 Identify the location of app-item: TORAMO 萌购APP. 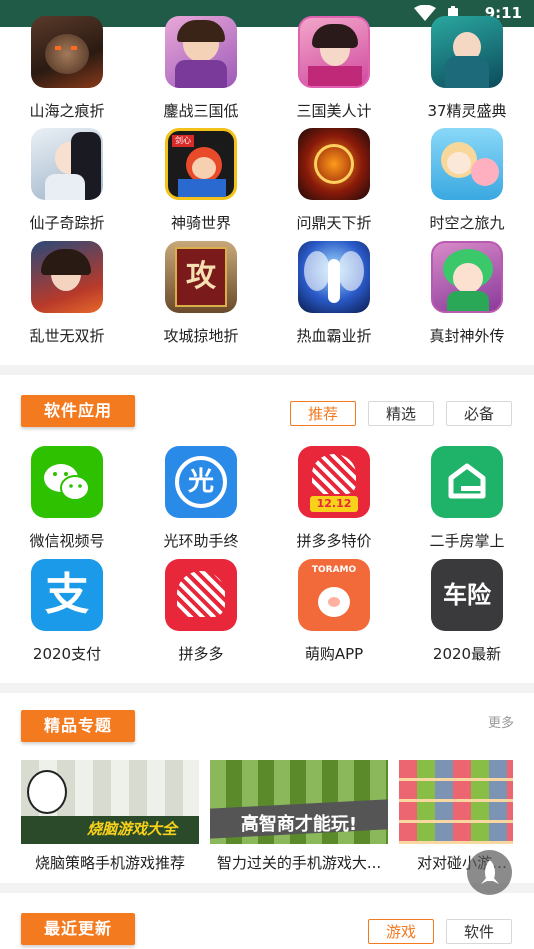
(334, 611).